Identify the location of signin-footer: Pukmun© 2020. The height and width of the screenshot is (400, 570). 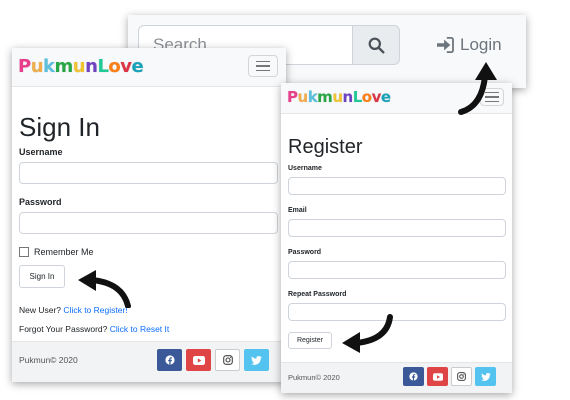
(149, 361).